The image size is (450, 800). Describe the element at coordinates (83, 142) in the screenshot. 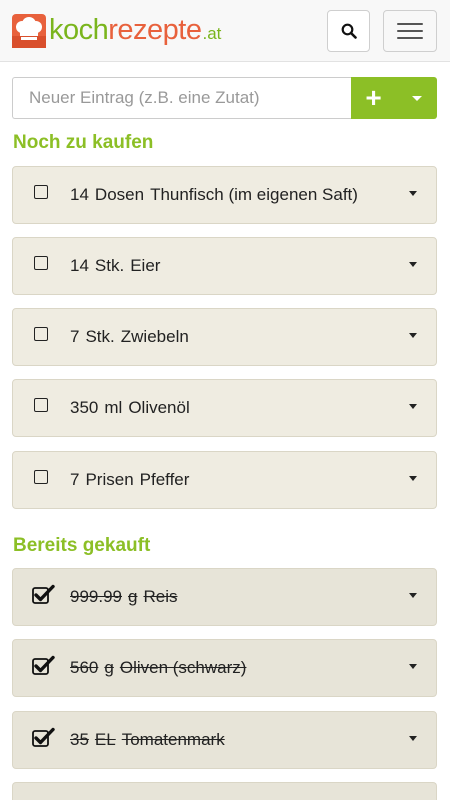

I see `section-title-to-buy: Noch zu kaufen` at that location.